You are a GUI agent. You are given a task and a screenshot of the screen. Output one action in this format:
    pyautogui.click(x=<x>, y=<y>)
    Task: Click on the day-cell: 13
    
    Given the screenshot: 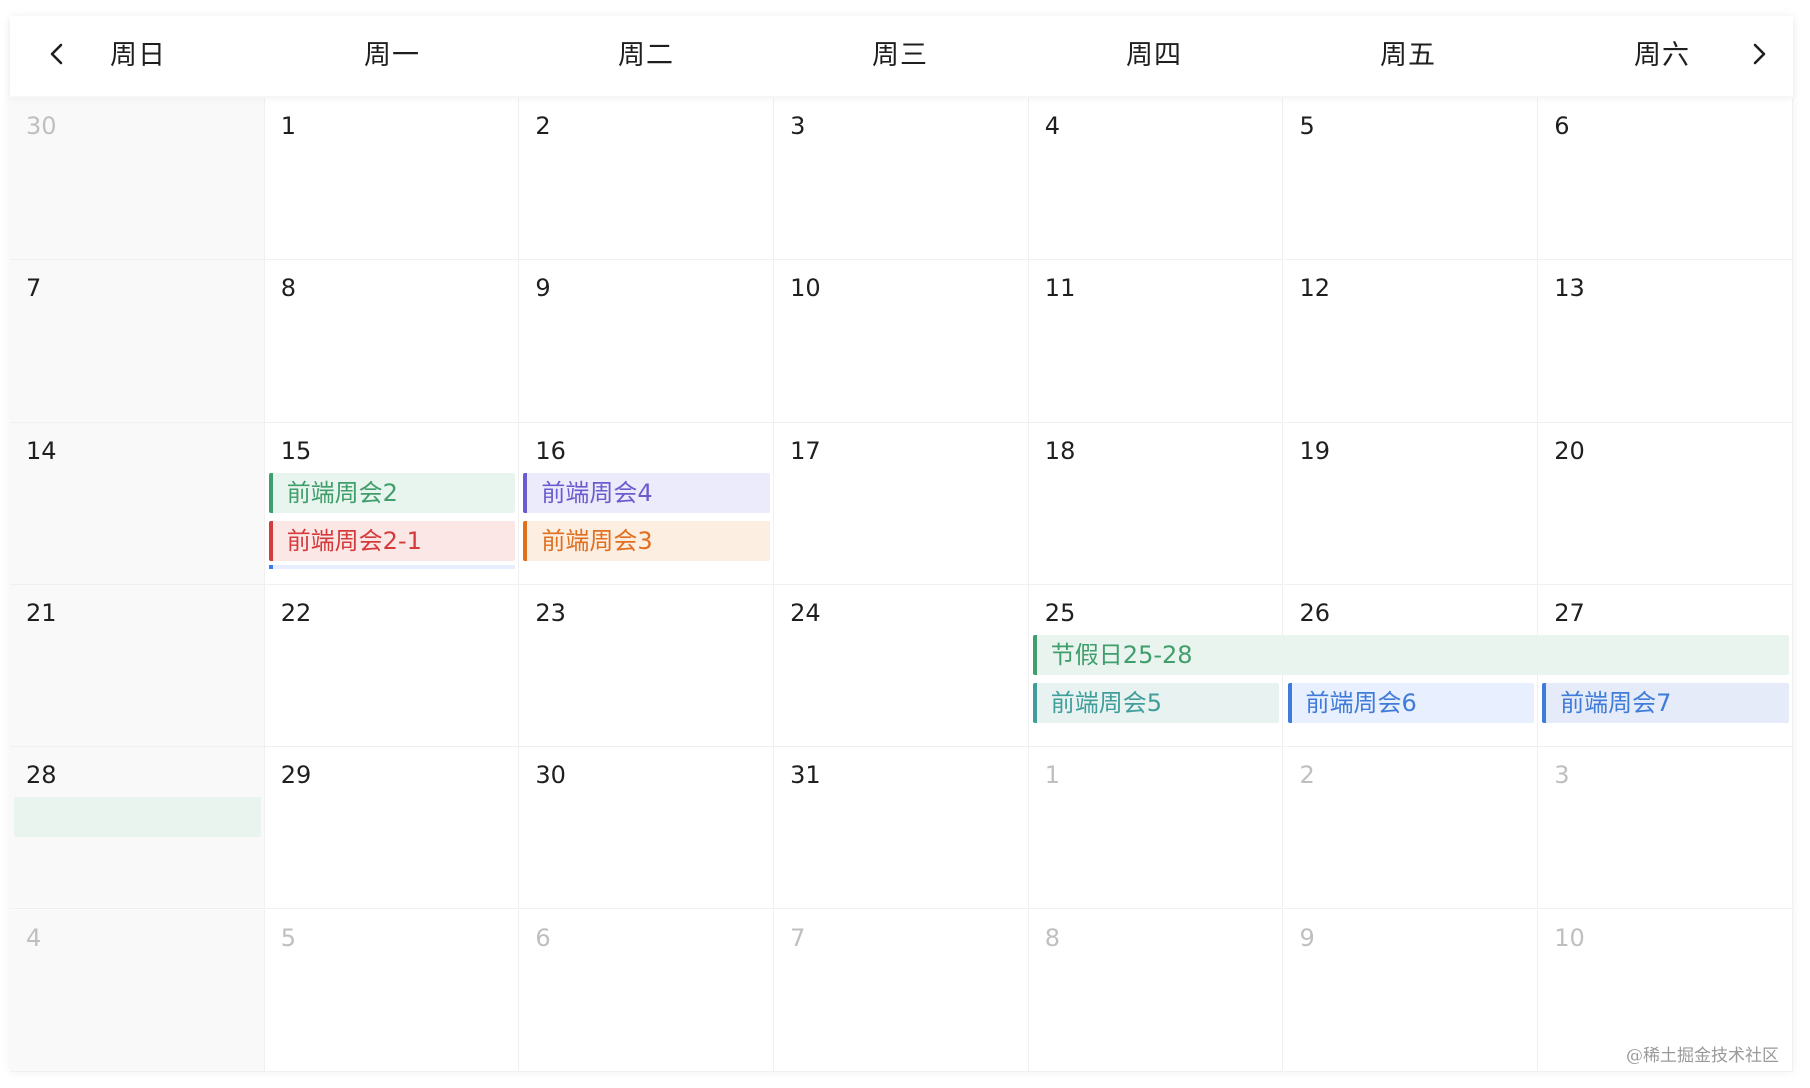 What is the action you would take?
    pyautogui.click(x=1665, y=341)
    